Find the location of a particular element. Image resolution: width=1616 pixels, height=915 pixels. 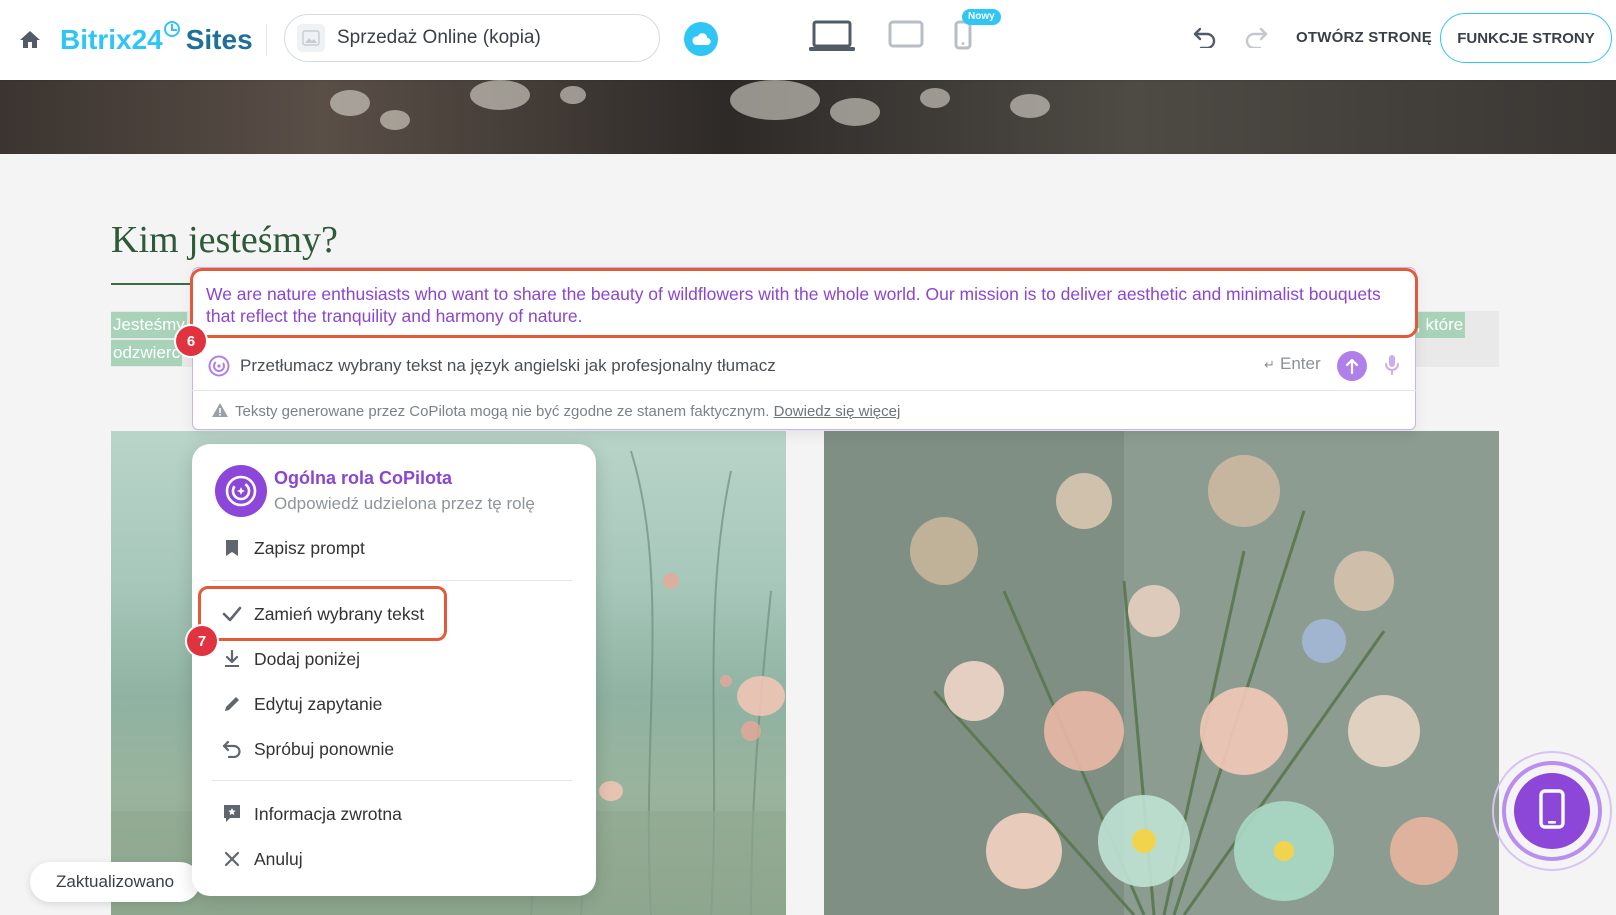

logo-brand: Bitrix24 is located at coordinates (111, 39).